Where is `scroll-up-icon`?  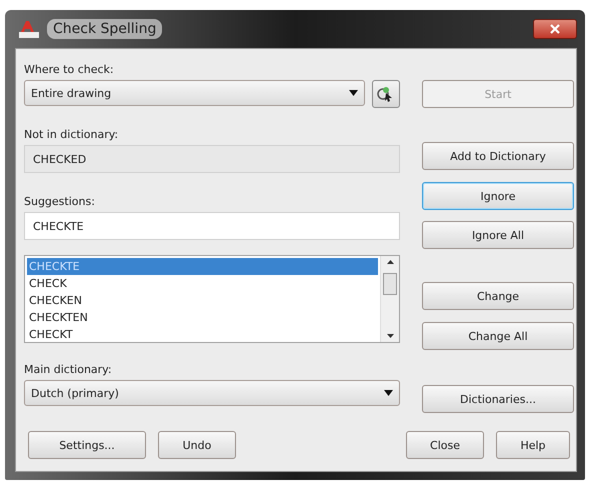
scroll-up-icon is located at coordinates (390, 262).